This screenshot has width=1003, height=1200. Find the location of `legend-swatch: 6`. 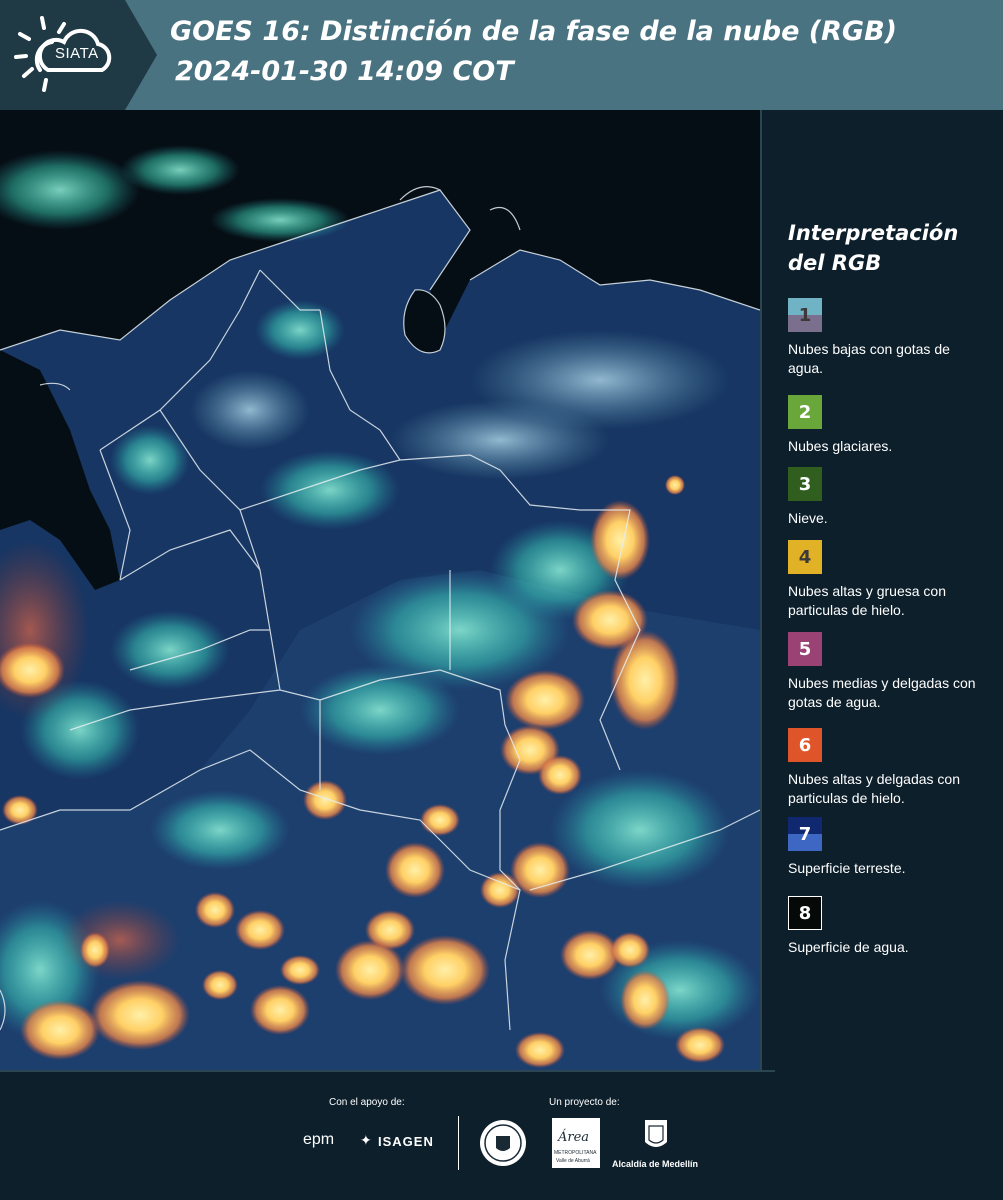

legend-swatch: 6 is located at coordinates (805, 745).